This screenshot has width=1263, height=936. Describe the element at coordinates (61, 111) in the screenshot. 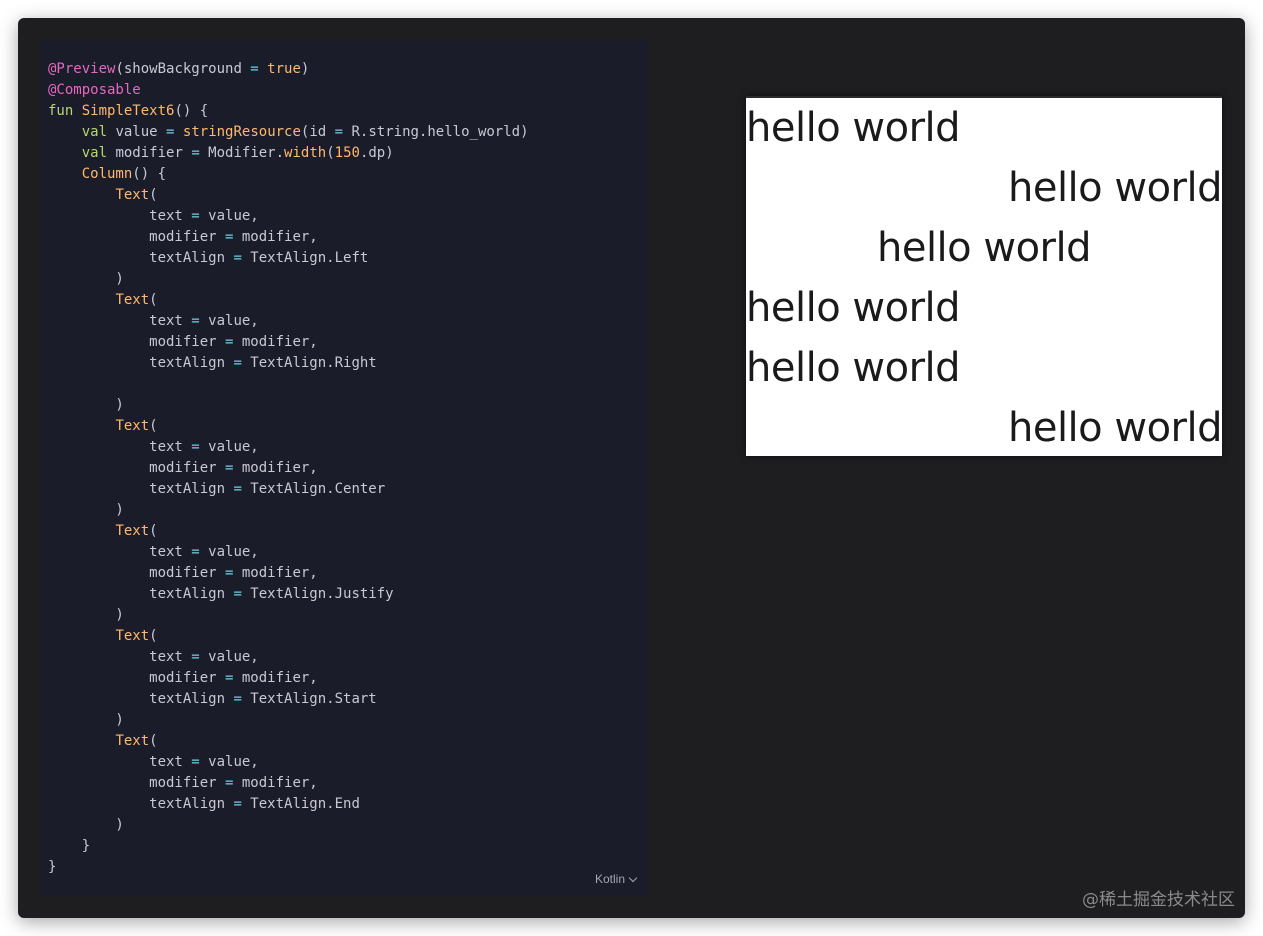

I see `code-token: fun` at that location.